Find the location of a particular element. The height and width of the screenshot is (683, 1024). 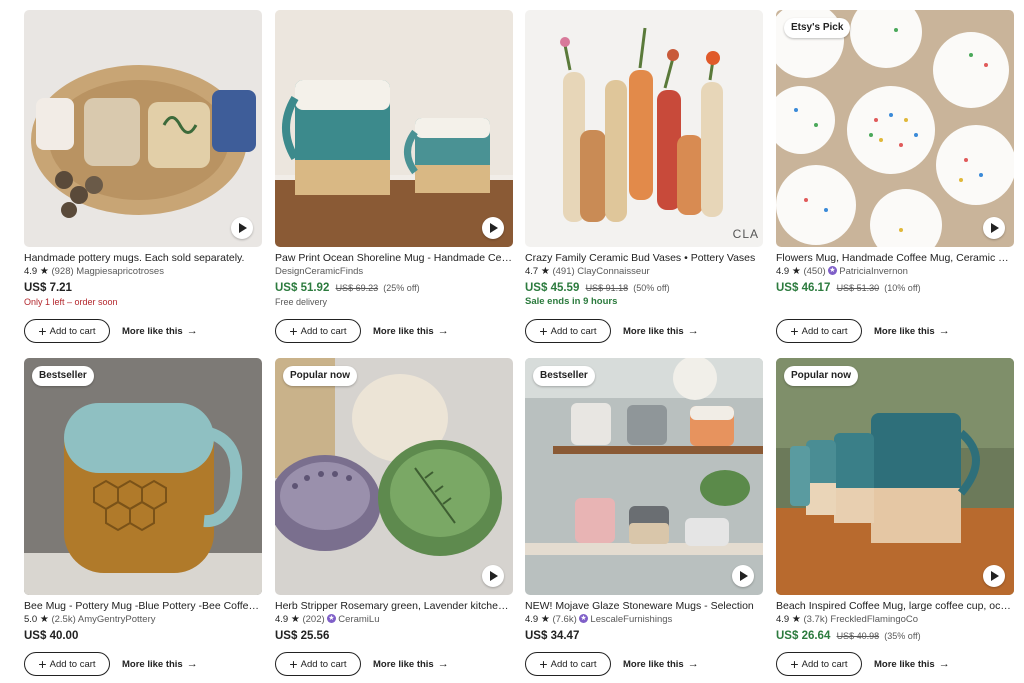

review-count: (450) is located at coordinates (816, 271).